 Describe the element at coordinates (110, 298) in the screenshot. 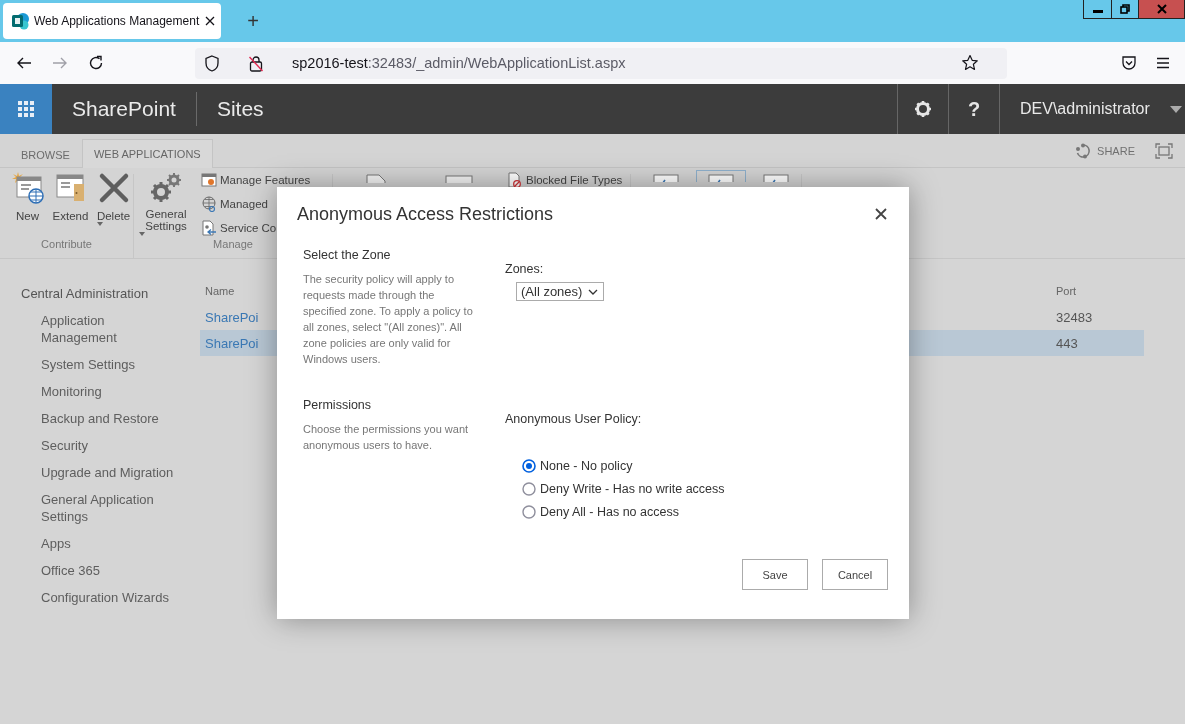

I see `nav-heading: Central Administration` at that location.